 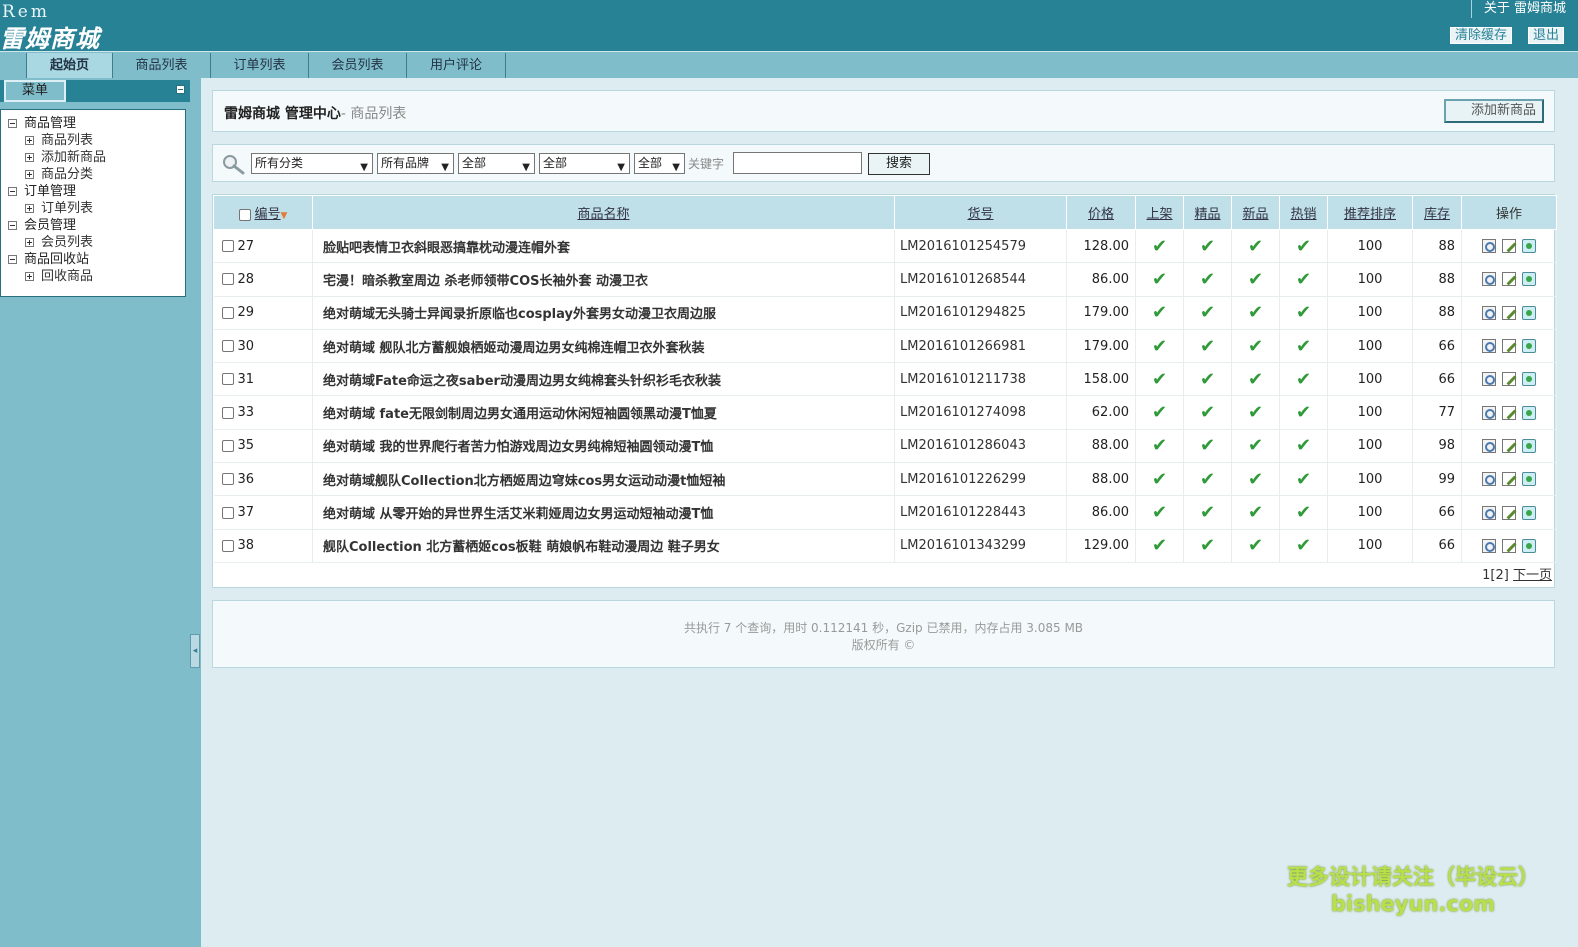 What do you see at coordinates (1437, 212) in the screenshot?
I see `col-stock-header: 库存` at bounding box center [1437, 212].